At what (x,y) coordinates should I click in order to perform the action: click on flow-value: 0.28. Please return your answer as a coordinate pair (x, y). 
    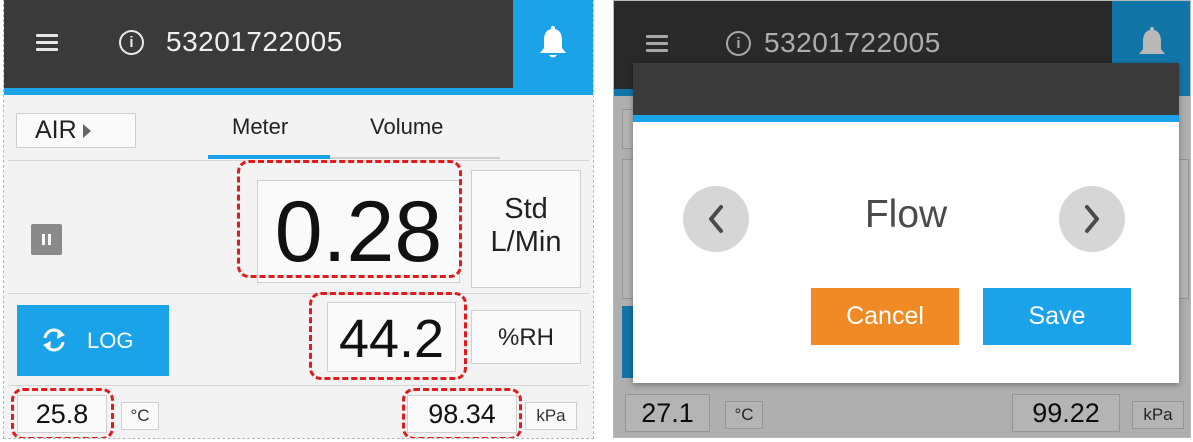
    Looking at the image, I should click on (358, 231).